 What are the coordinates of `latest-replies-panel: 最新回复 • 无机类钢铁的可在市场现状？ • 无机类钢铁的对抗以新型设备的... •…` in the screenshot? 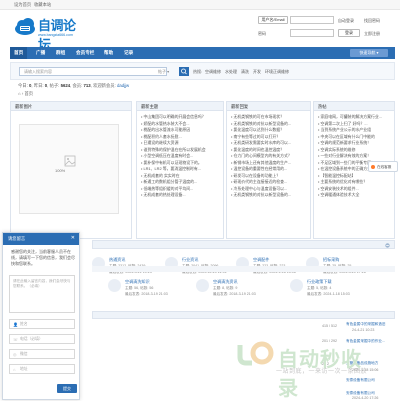 It's located at (268, 170).